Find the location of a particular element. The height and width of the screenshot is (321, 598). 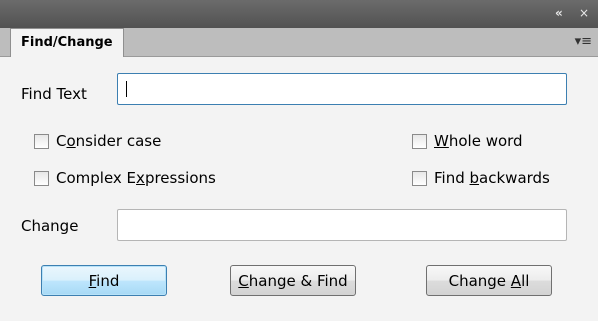

change-label: Change is located at coordinates (50, 226).